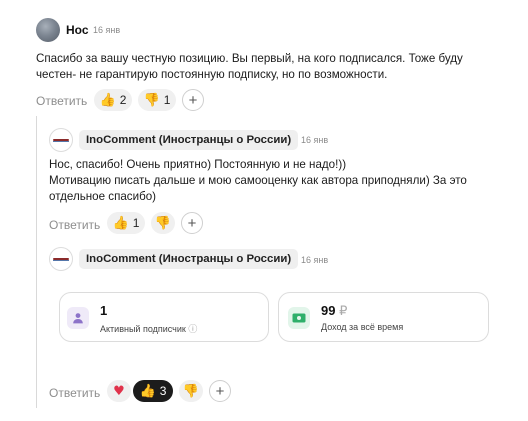 This screenshot has height=421, width=528. Describe the element at coordinates (167, 100) in the screenshot. I see `dislike-count: 1` at that location.